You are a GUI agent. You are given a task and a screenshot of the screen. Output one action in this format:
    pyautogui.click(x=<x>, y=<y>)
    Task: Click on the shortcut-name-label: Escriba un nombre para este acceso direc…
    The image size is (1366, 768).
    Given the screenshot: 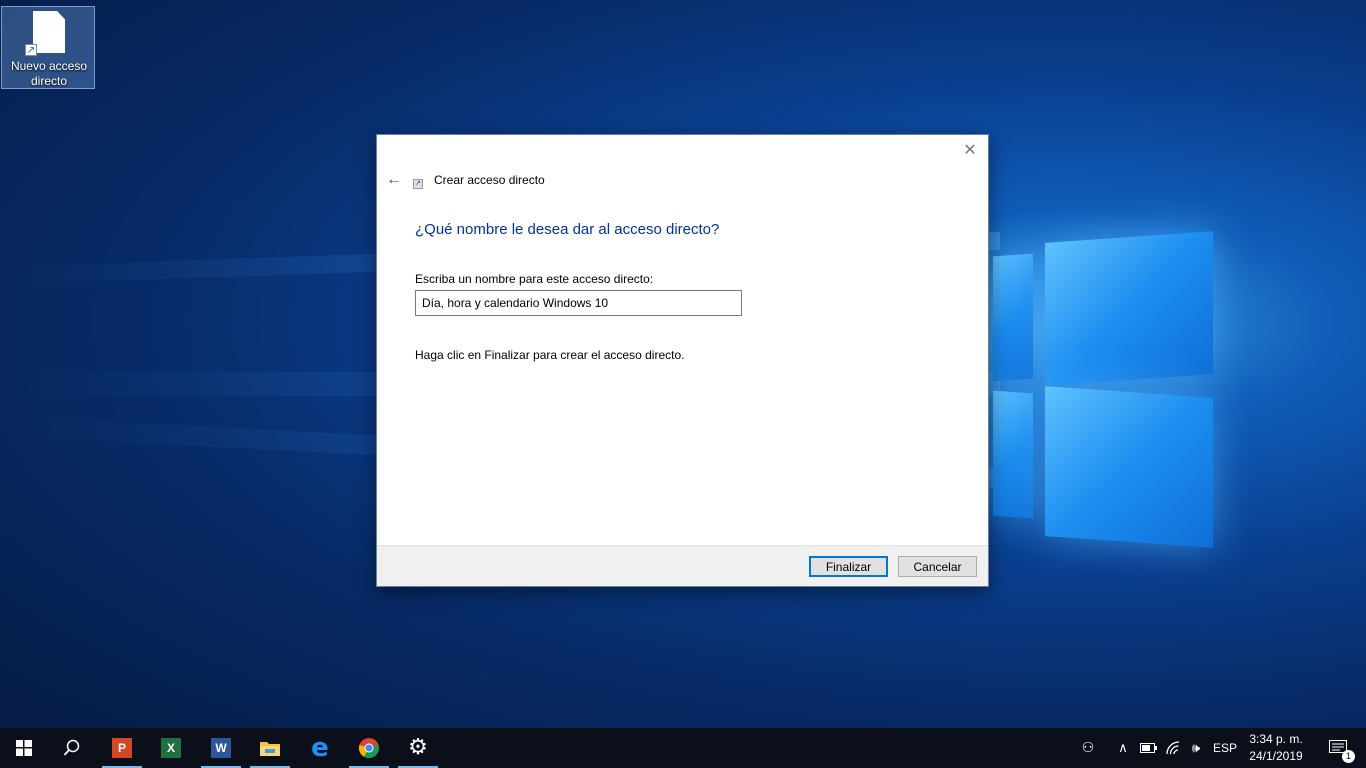 What is the action you would take?
    pyautogui.click(x=534, y=279)
    